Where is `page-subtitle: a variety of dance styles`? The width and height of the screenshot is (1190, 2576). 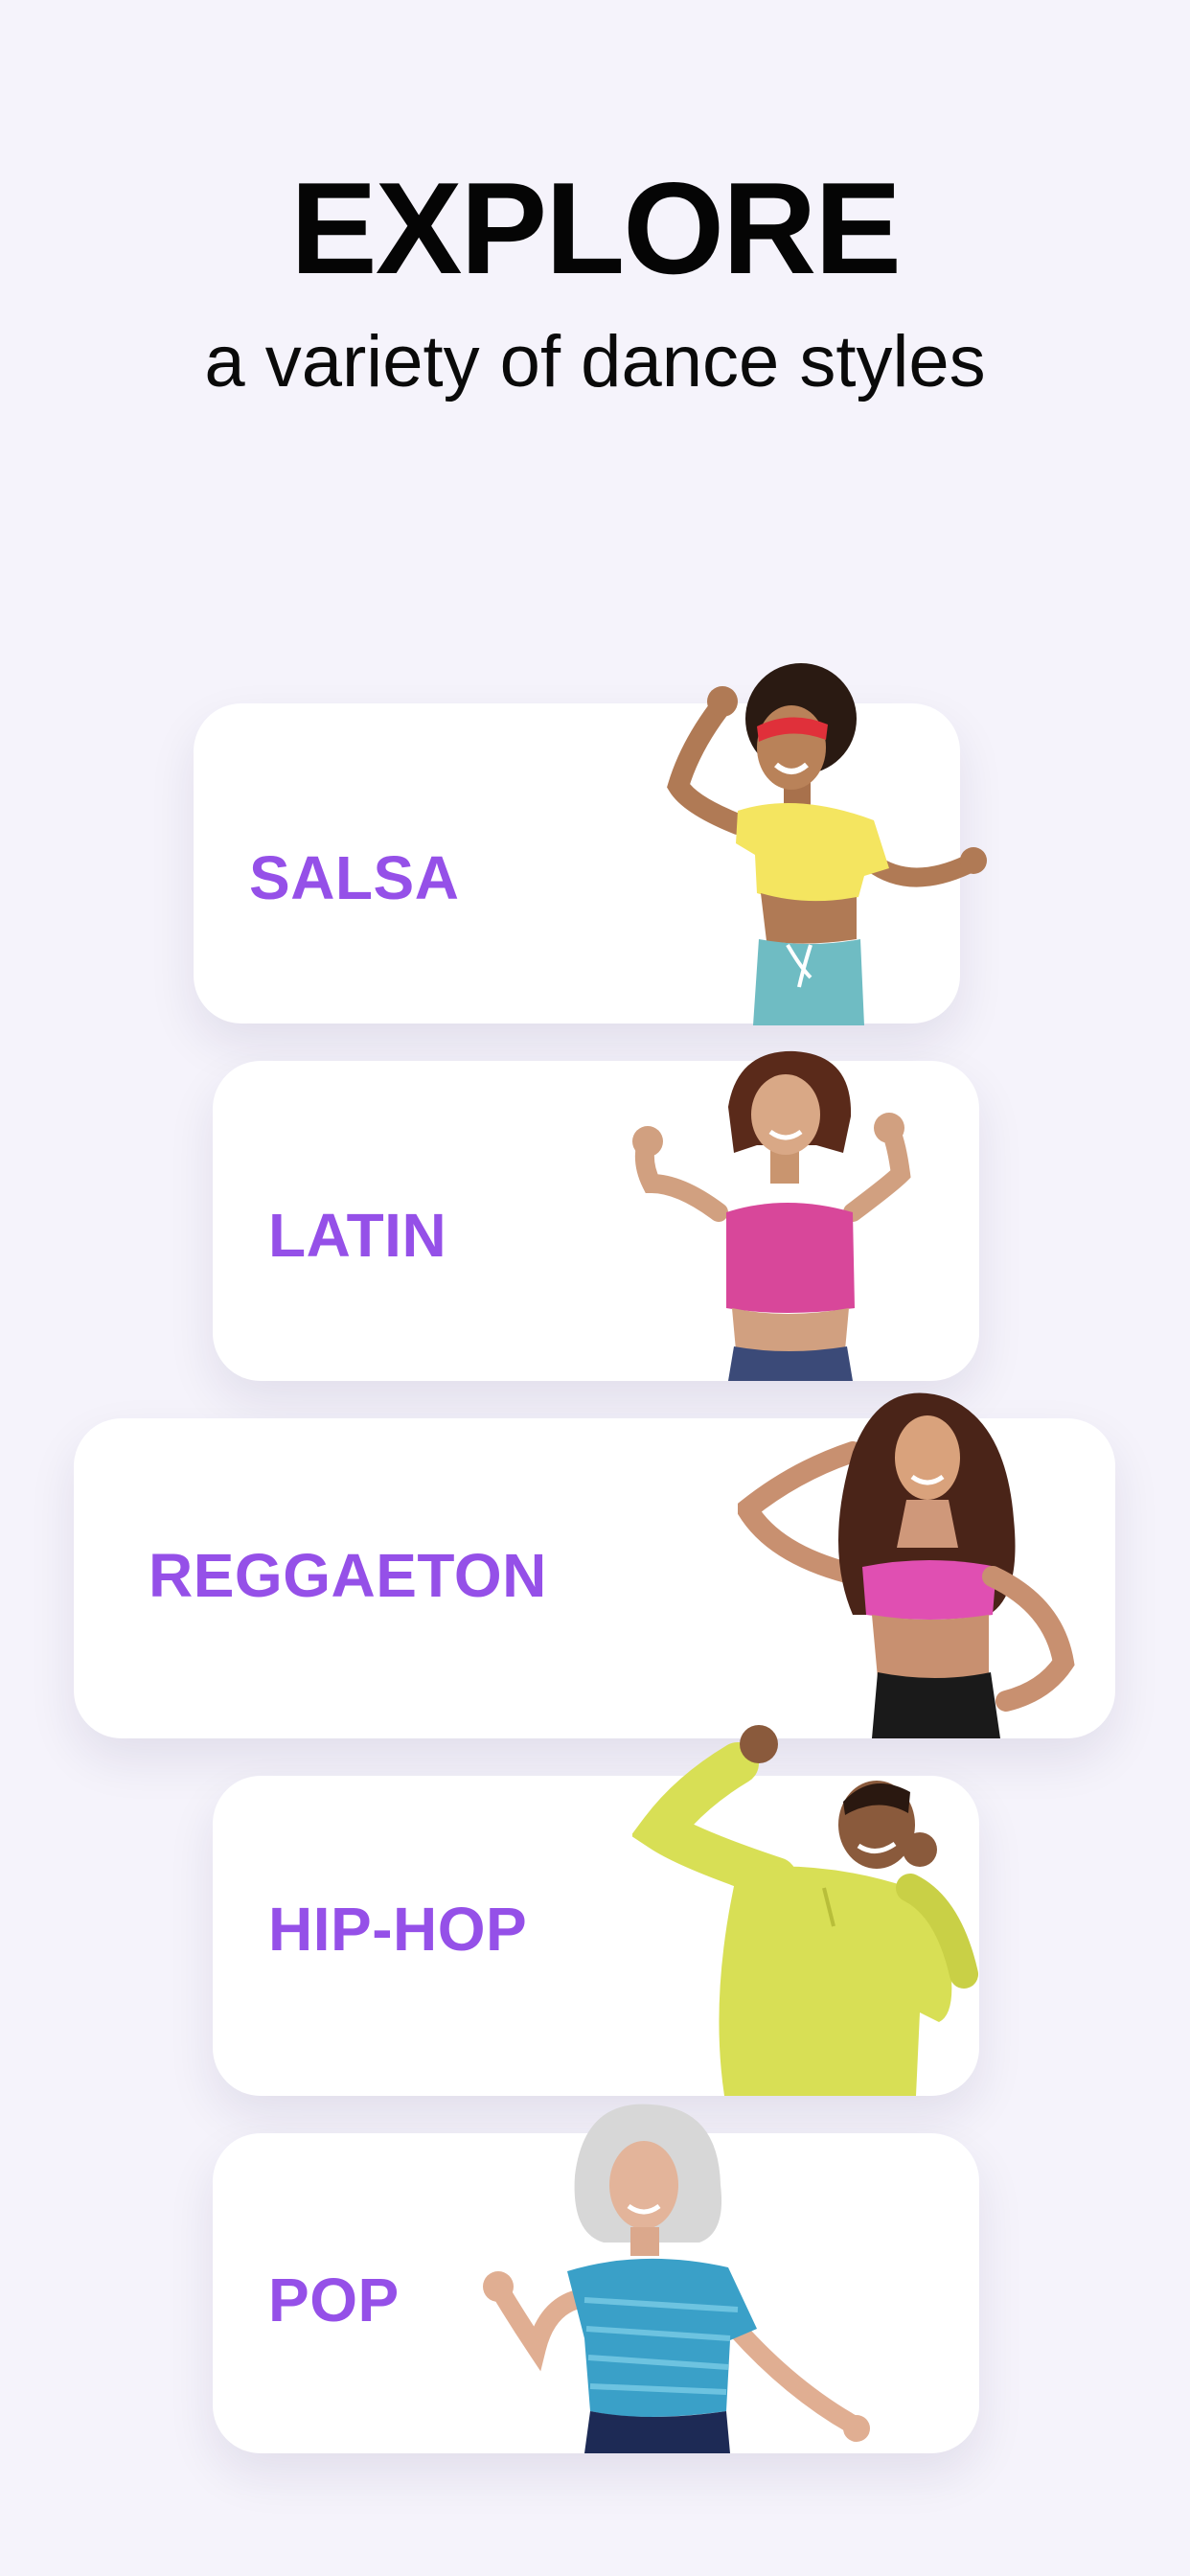 page-subtitle: a variety of dance styles is located at coordinates (595, 361).